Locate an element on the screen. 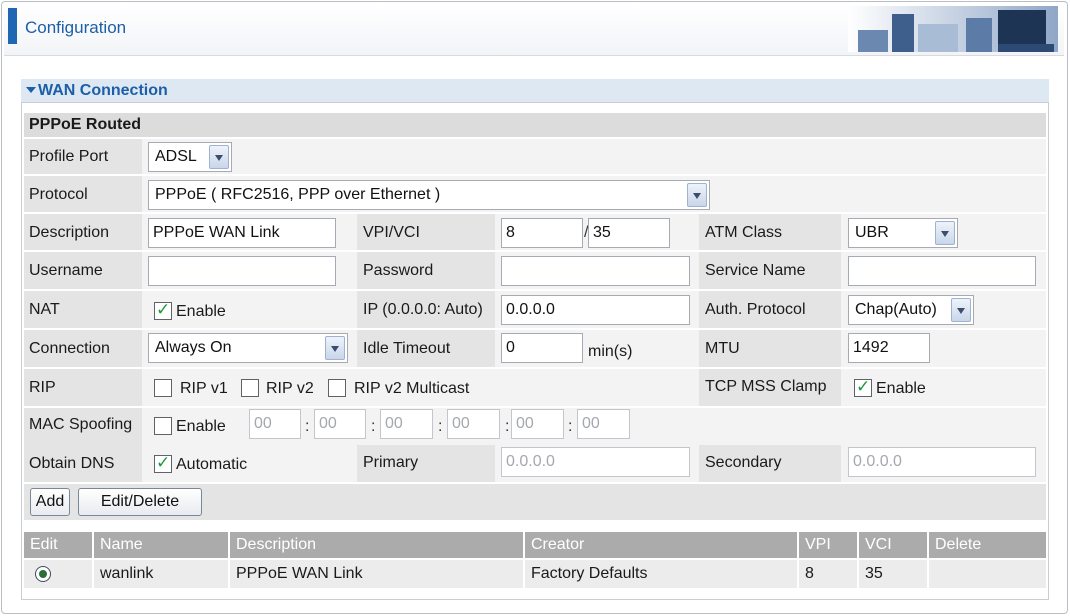 The image size is (1070, 616). mac-spoofing-checkbox is located at coordinates (163, 426).